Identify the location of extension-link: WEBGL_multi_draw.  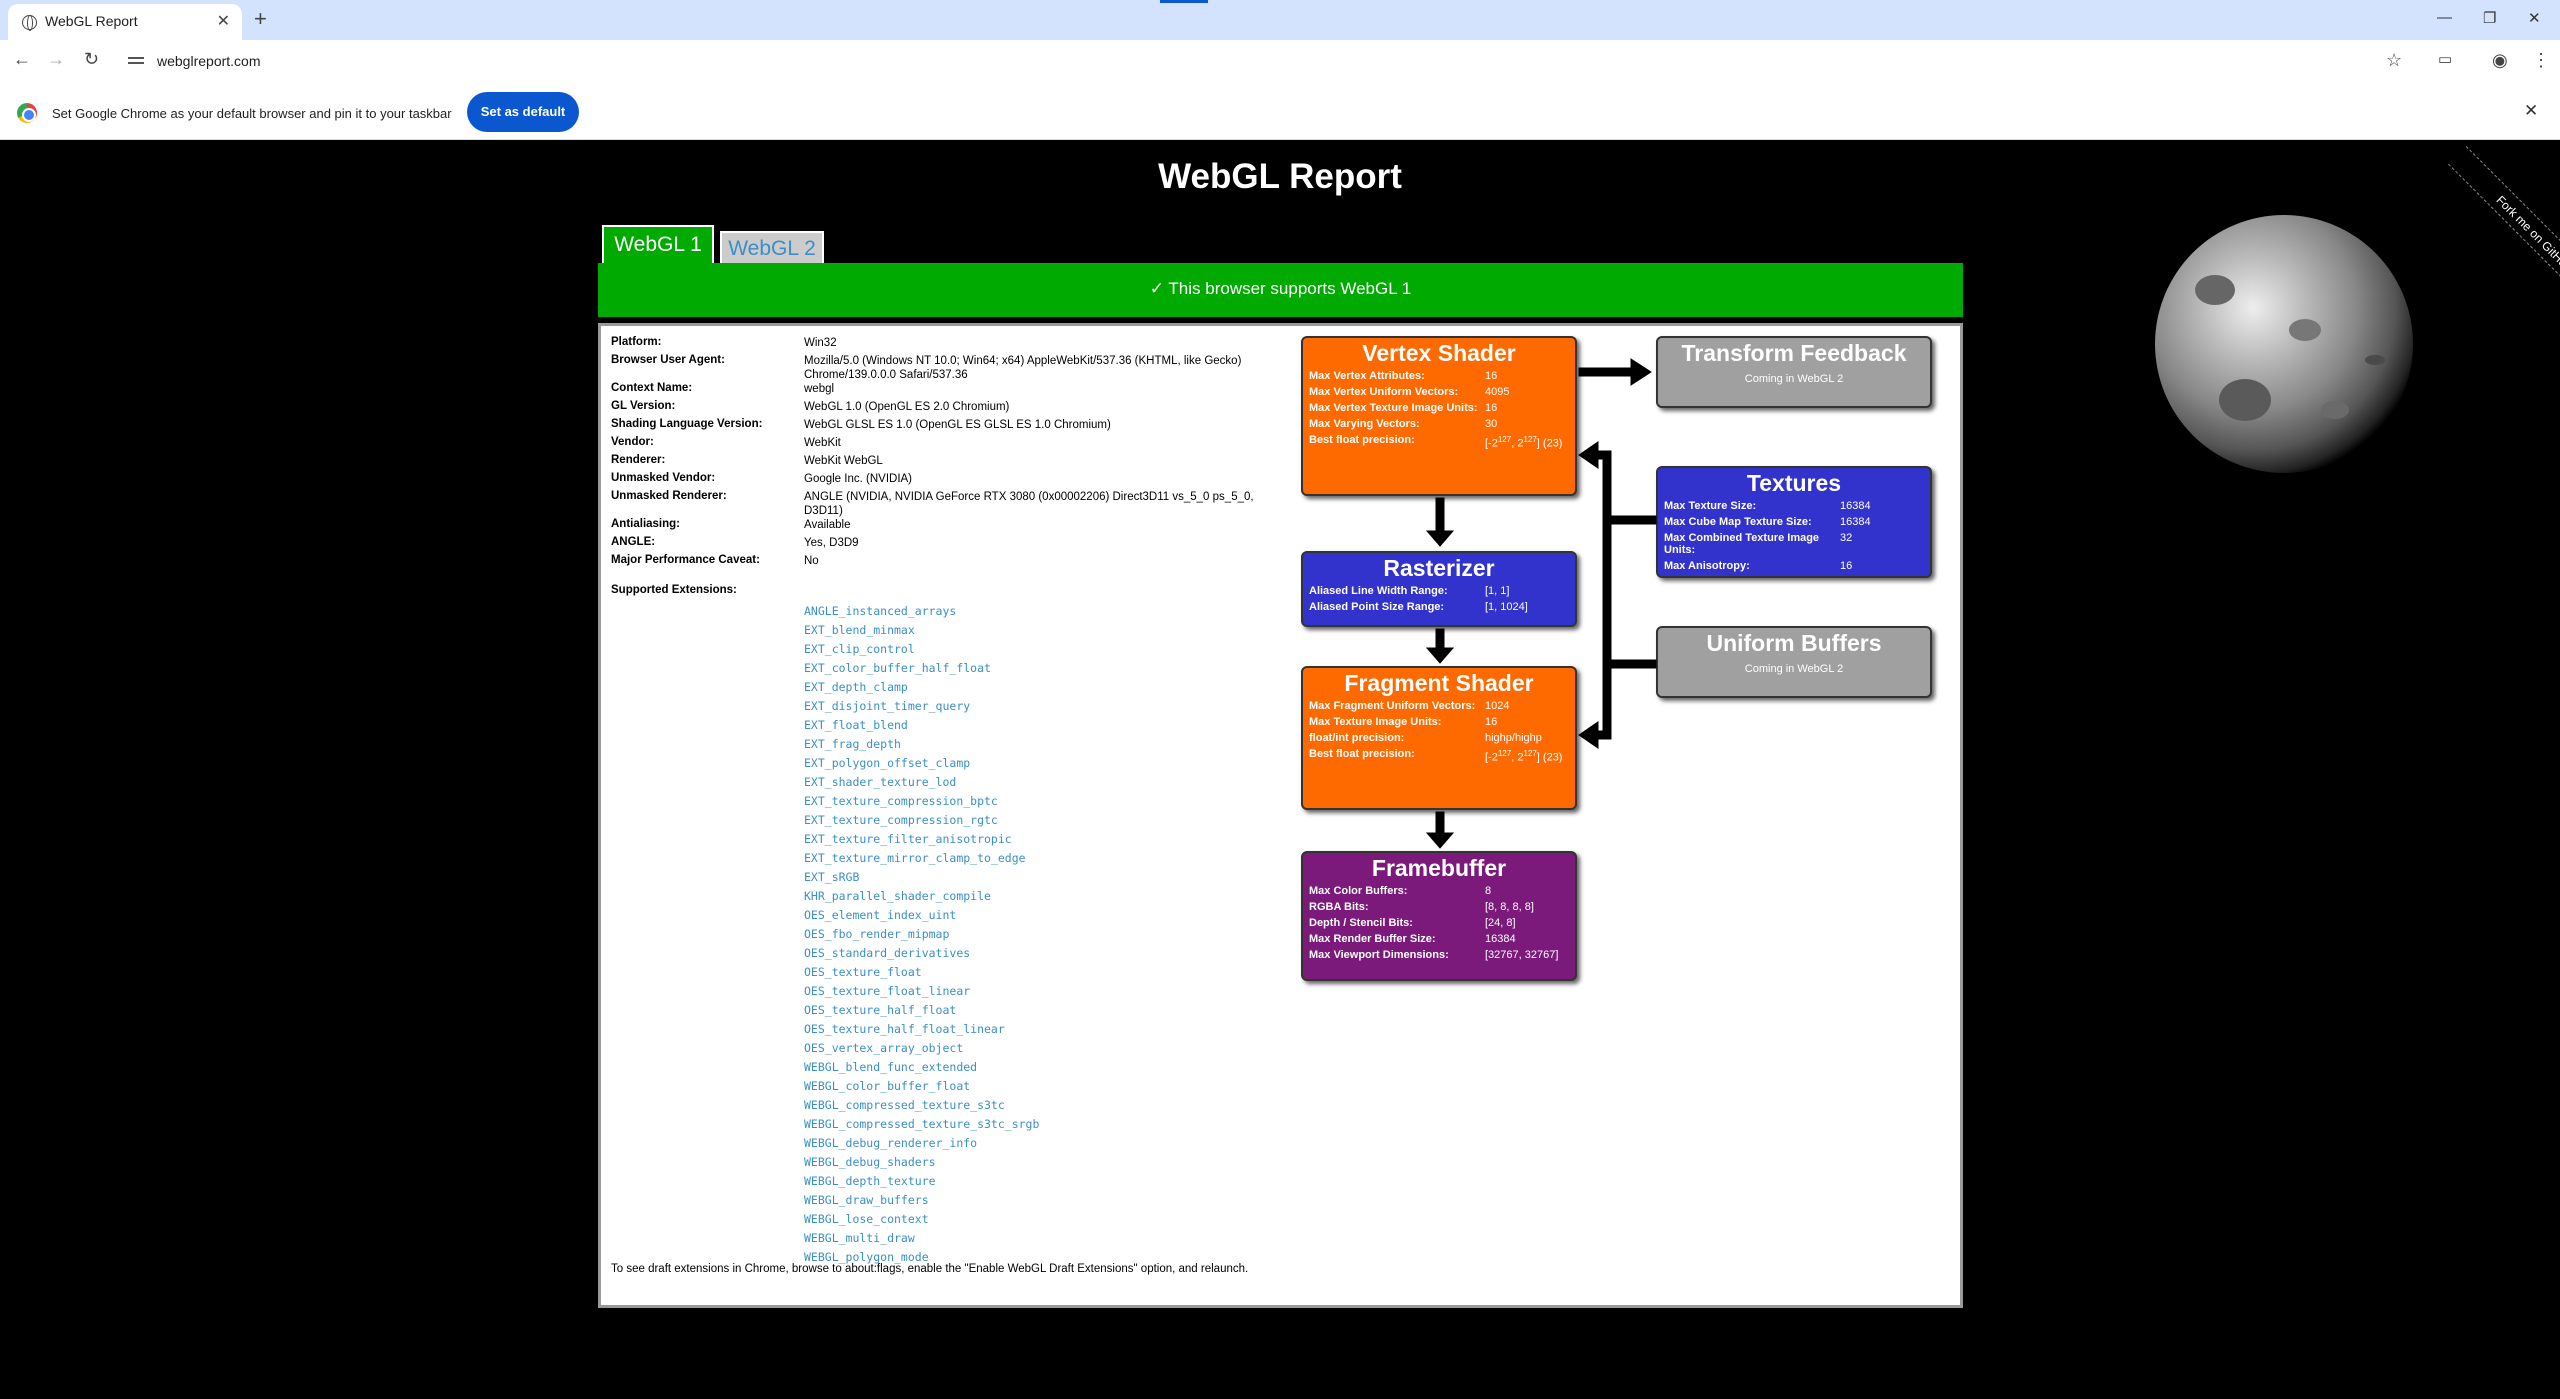
(921, 1240).